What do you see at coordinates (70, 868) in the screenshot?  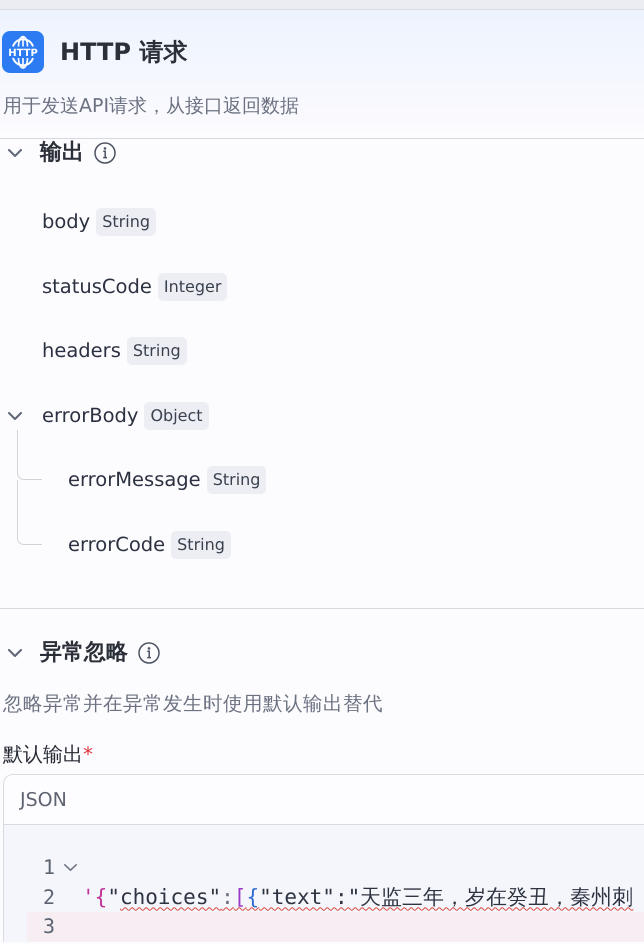 I see `fold-chevron-icon` at bounding box center [70, 868].